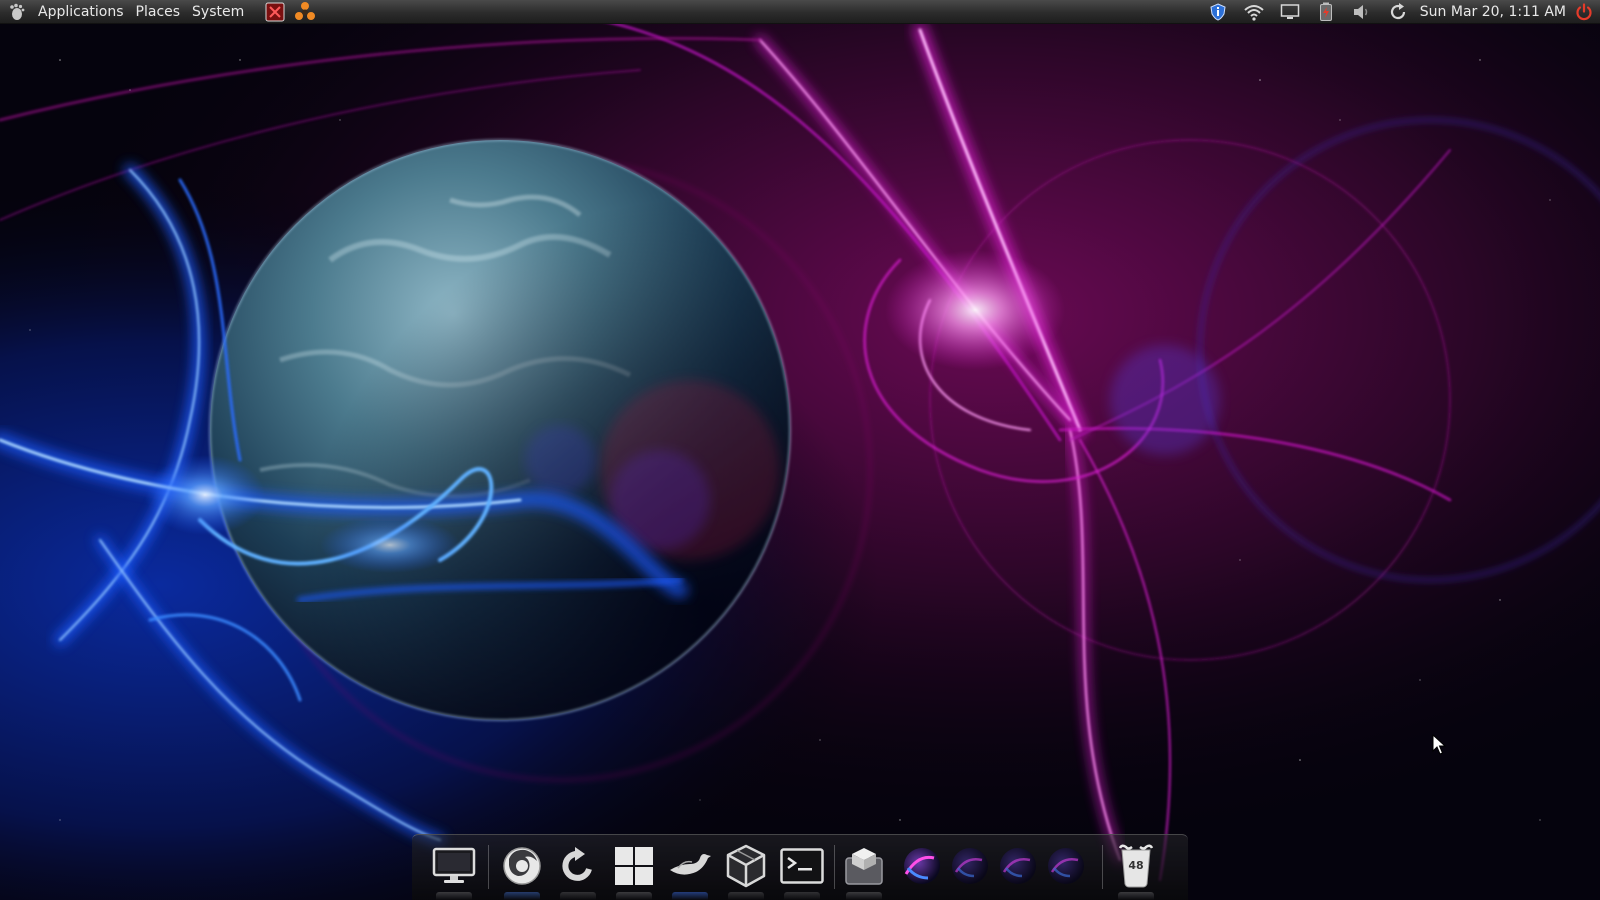  I want to click on gnome-foot-icon, so click(17, 12).